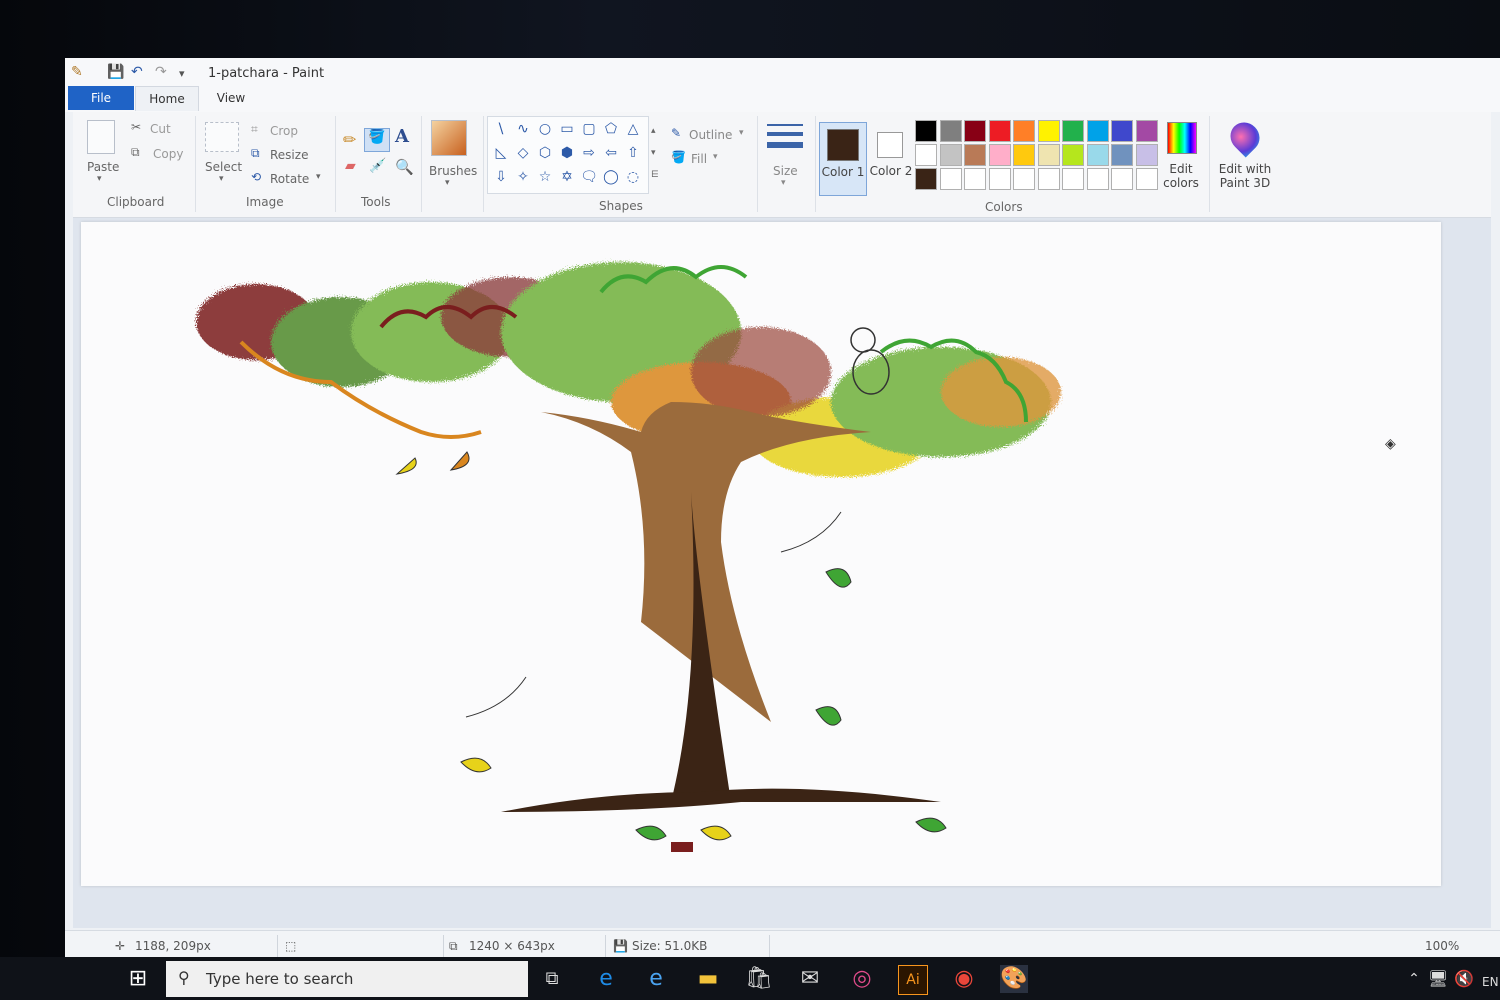 The height and width of the screenshot is (1000, 1500). What do you see at coordinates (167, 98) in the screenshot?
I see `tab-home: Home` at bounding box center [167, 98].